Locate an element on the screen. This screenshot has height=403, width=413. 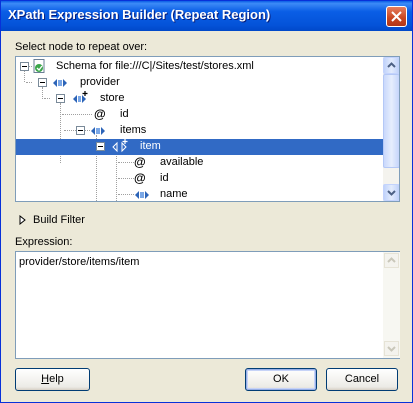
tree-node-label: provider is located at coordinates (100, 82).